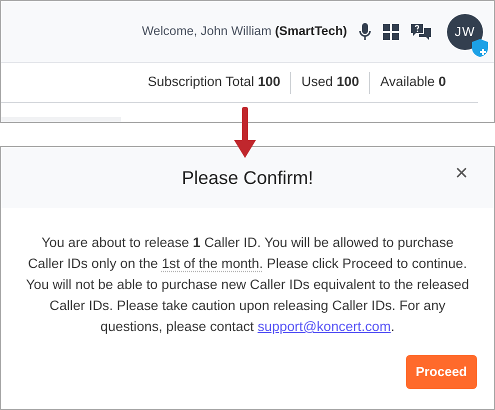 The width and height of the screenshot is (495, 410). I want to click on down-arrow, so click(245, 132).